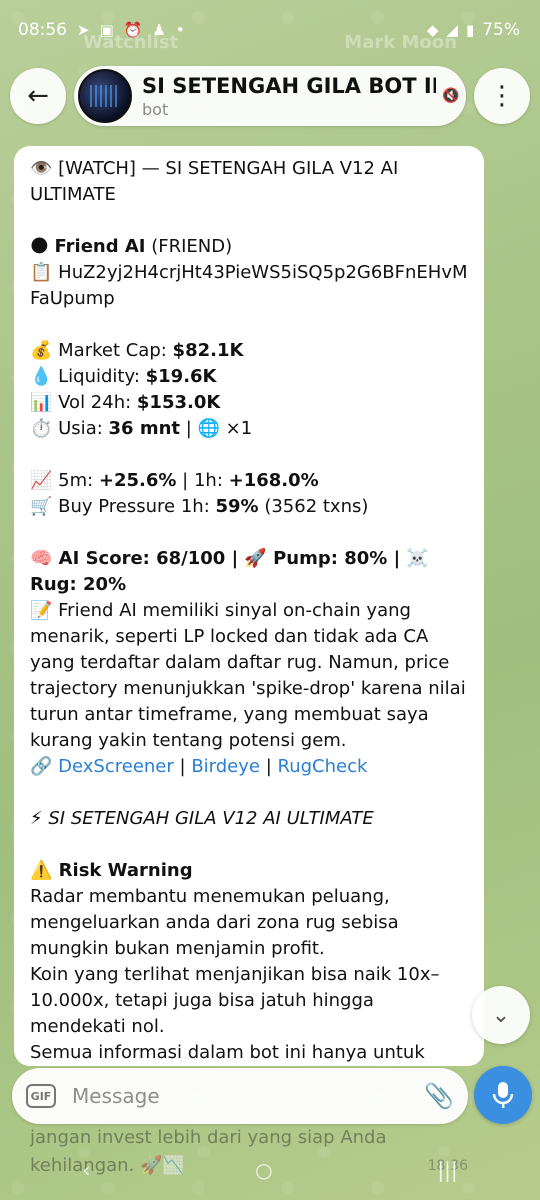 This screenshot has width=540, height=1200. I want to click on chat-subtitle: bot, so click(155, 109).